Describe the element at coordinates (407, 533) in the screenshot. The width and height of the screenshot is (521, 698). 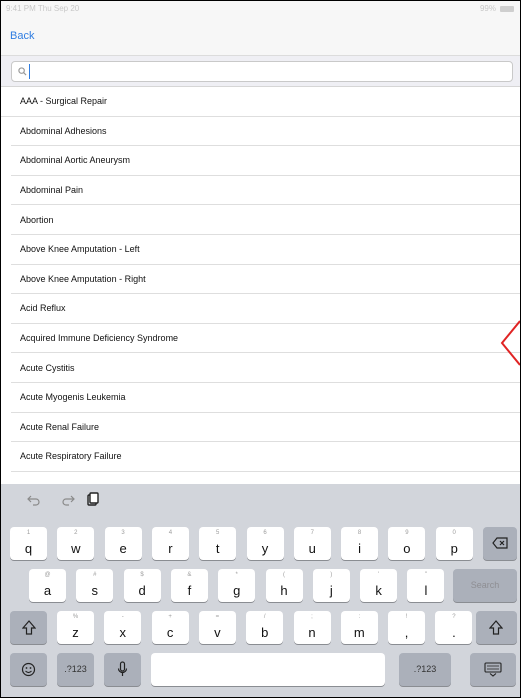
I see `key-secondary-label: 9` at that location.